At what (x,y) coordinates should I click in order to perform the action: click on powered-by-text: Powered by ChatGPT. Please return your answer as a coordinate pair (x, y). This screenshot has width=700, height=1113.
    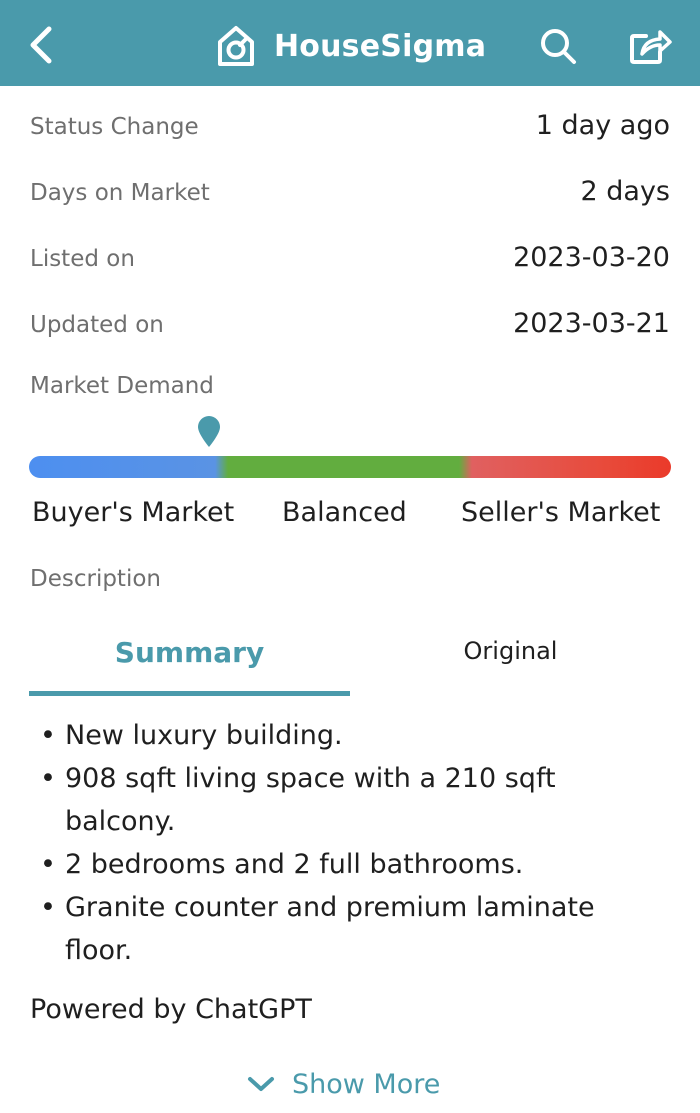
    Looking at the image, I should click on (171, 1009).